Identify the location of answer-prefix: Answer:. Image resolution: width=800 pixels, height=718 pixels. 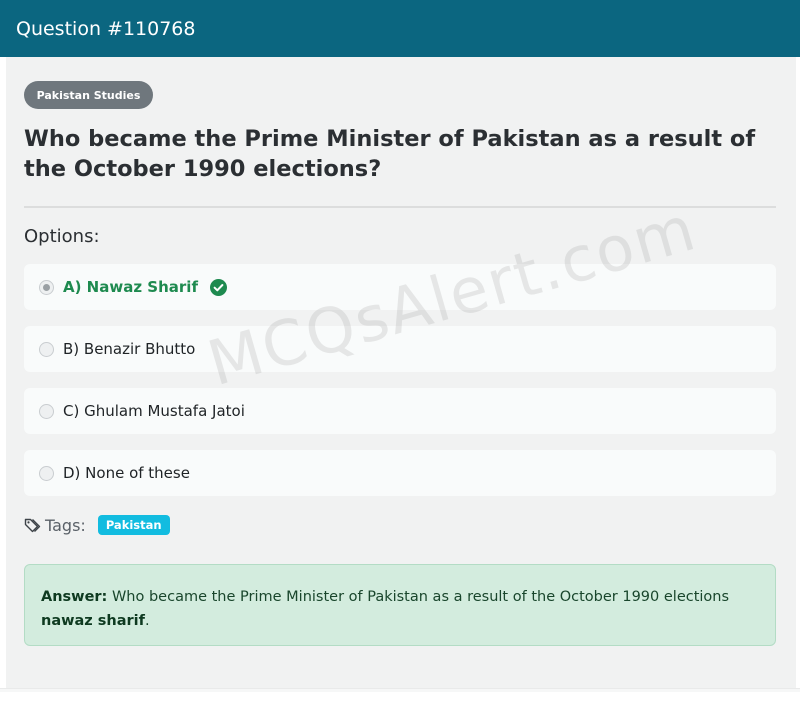
(74, 597).